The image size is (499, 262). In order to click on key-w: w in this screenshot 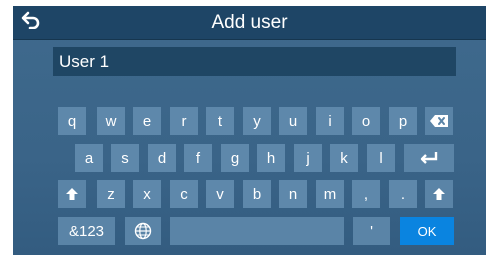, I will do `click(111, 121)`.